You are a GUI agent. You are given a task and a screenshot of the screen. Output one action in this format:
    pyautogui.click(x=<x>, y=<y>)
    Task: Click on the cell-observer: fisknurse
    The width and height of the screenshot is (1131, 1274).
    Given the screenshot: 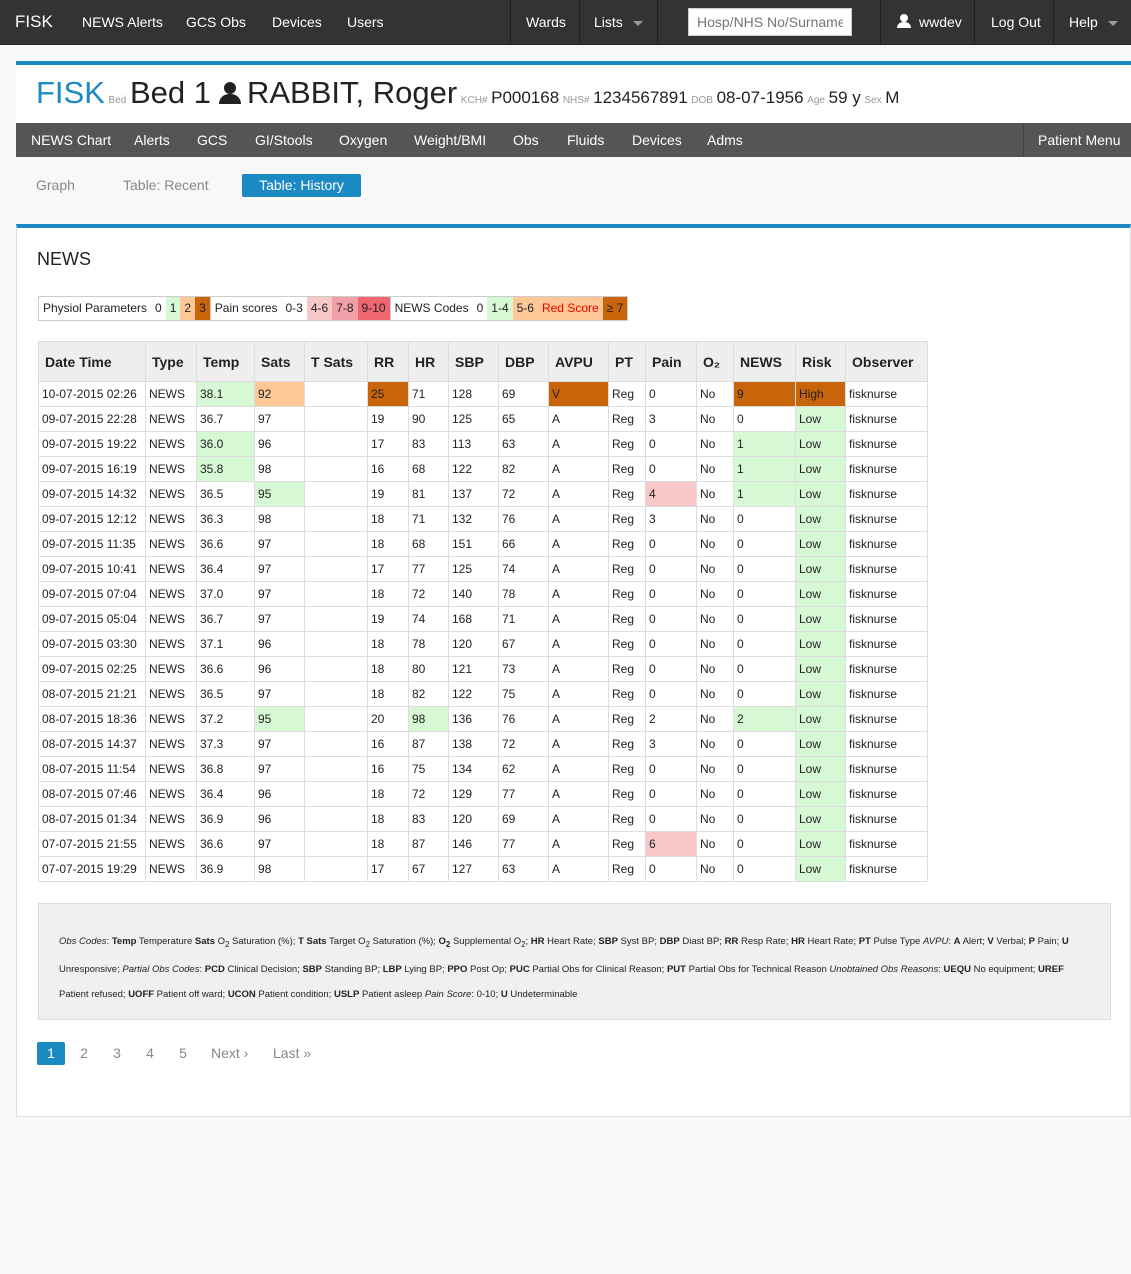 What is the action you would take?
    pyautogui.click(x=886, y=819)
    